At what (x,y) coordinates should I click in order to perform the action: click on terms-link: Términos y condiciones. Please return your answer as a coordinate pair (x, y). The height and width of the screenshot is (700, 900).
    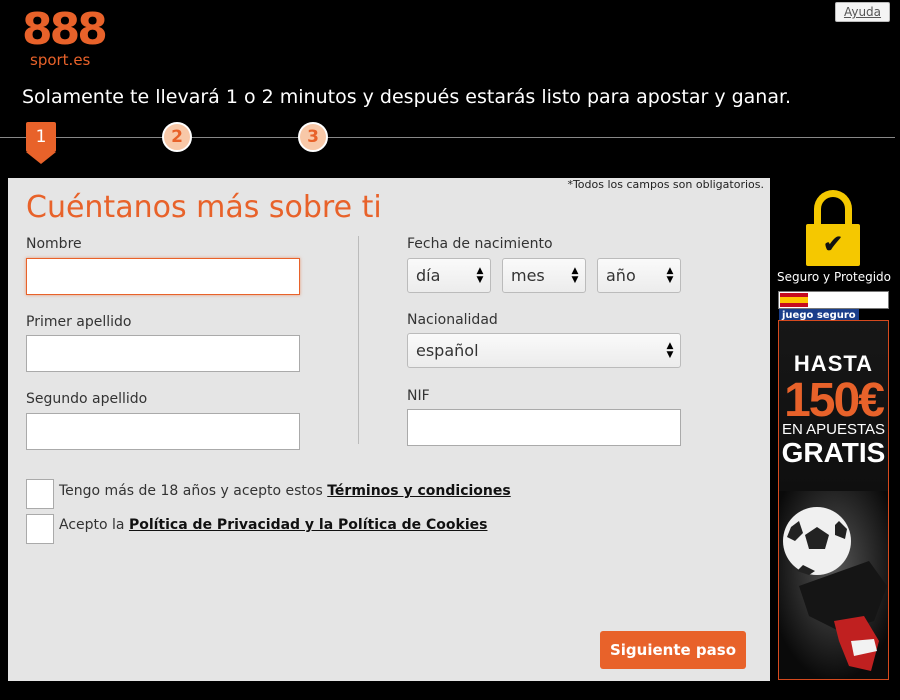
    Looking at the image, I should click on (418, 491).